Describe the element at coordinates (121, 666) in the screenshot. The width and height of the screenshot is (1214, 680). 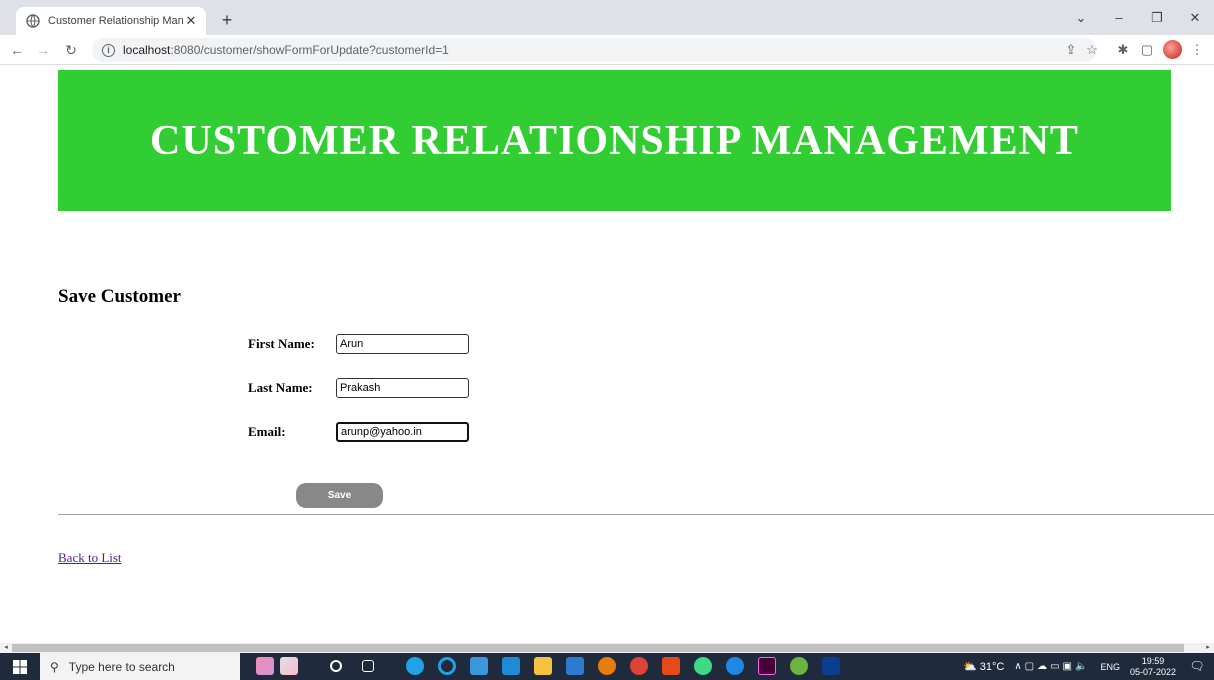
I see `search-placeholder: Type here to search` at that location.